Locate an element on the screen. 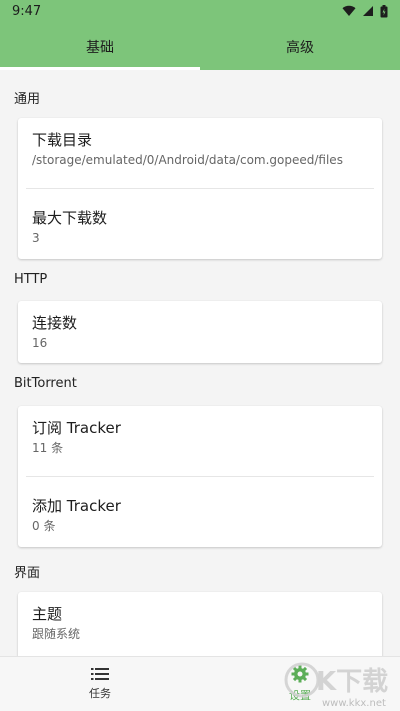  setting-connections-title: 连接数 is located at coordinates (55, 323).